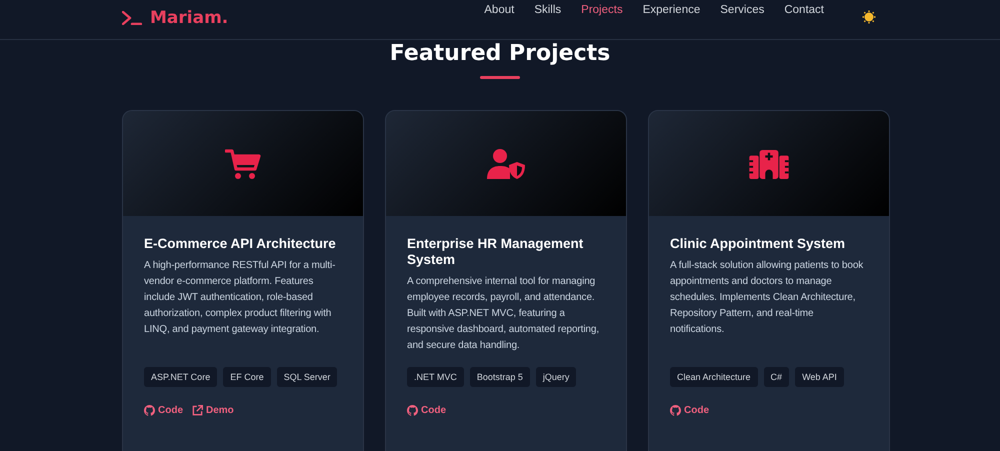 This screenshot has height=451, width=1000. What do you see at coordinates (197, 410) in the screenshot?
I see `external-link-icon` at bounding box center [197, 410].